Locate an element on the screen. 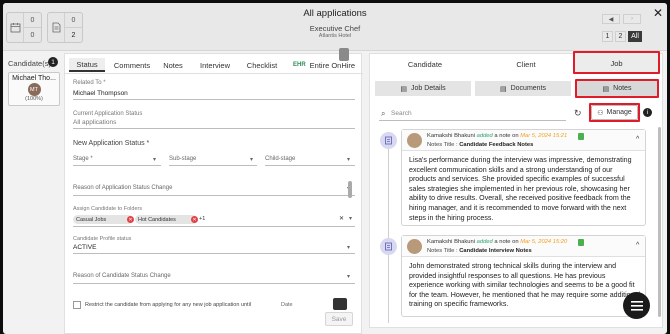 The height and width of the screenshot is (334, 670). candidates-label: Candidate(s) is located at coordinates (29, 63).